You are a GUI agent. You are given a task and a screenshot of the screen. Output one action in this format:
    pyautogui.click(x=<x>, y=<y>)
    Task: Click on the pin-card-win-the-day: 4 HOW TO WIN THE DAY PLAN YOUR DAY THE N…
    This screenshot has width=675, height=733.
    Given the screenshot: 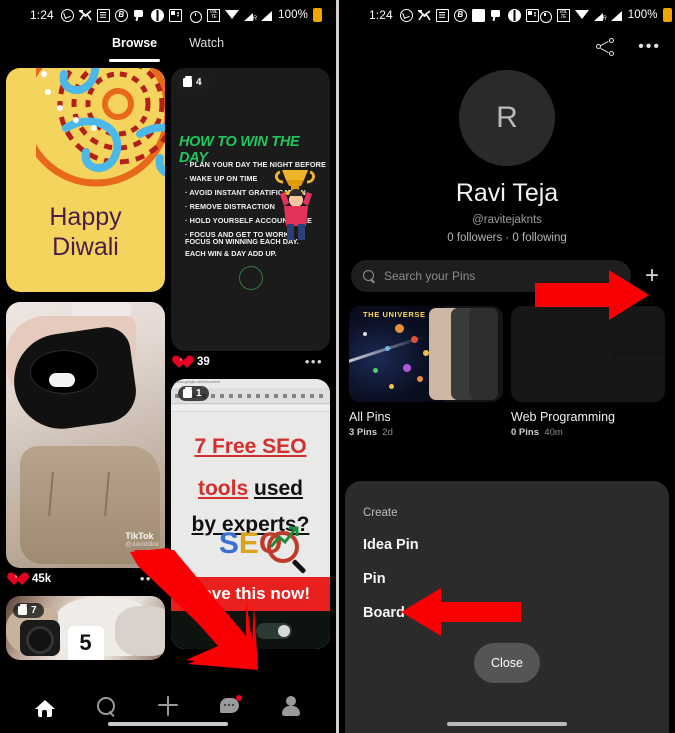 What is the action you would take?
    pyautogui.click(x=250, y=218)
    